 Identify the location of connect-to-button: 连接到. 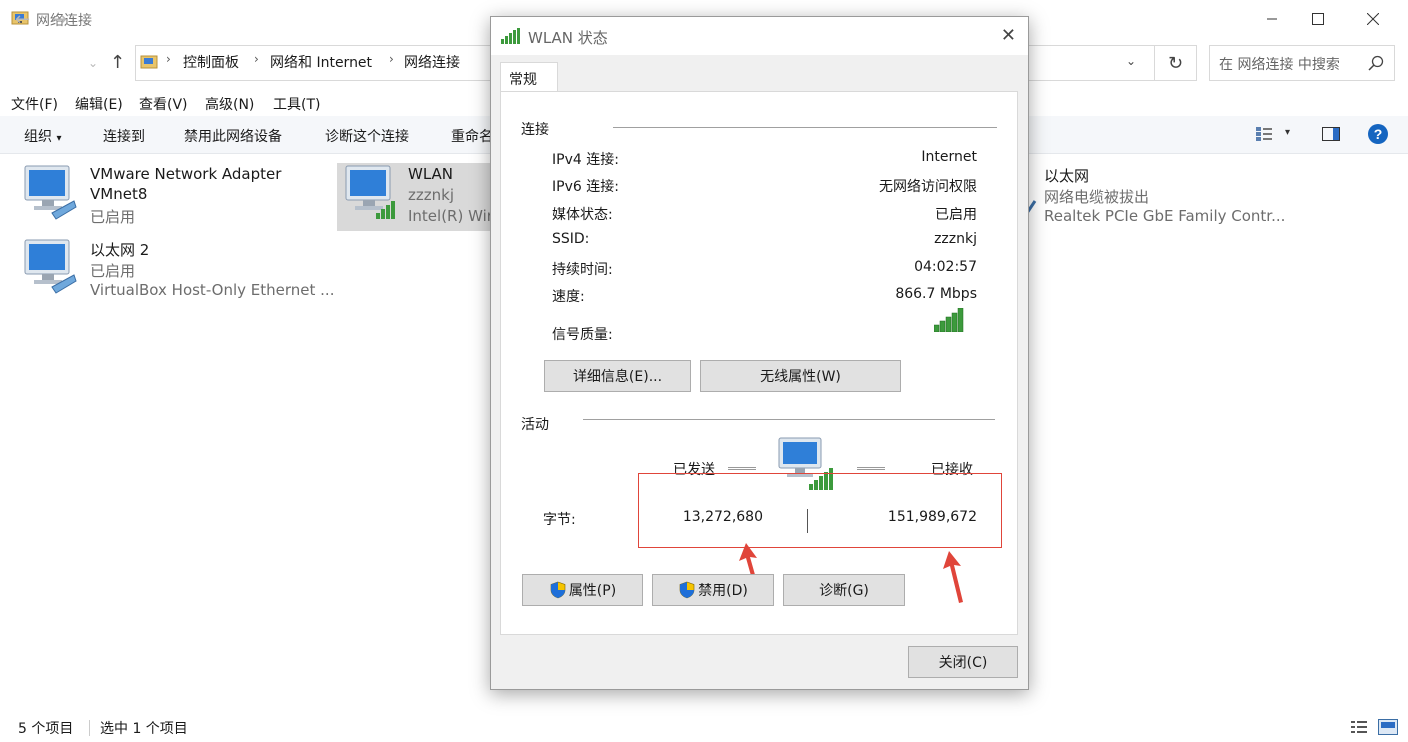
(124, 136).